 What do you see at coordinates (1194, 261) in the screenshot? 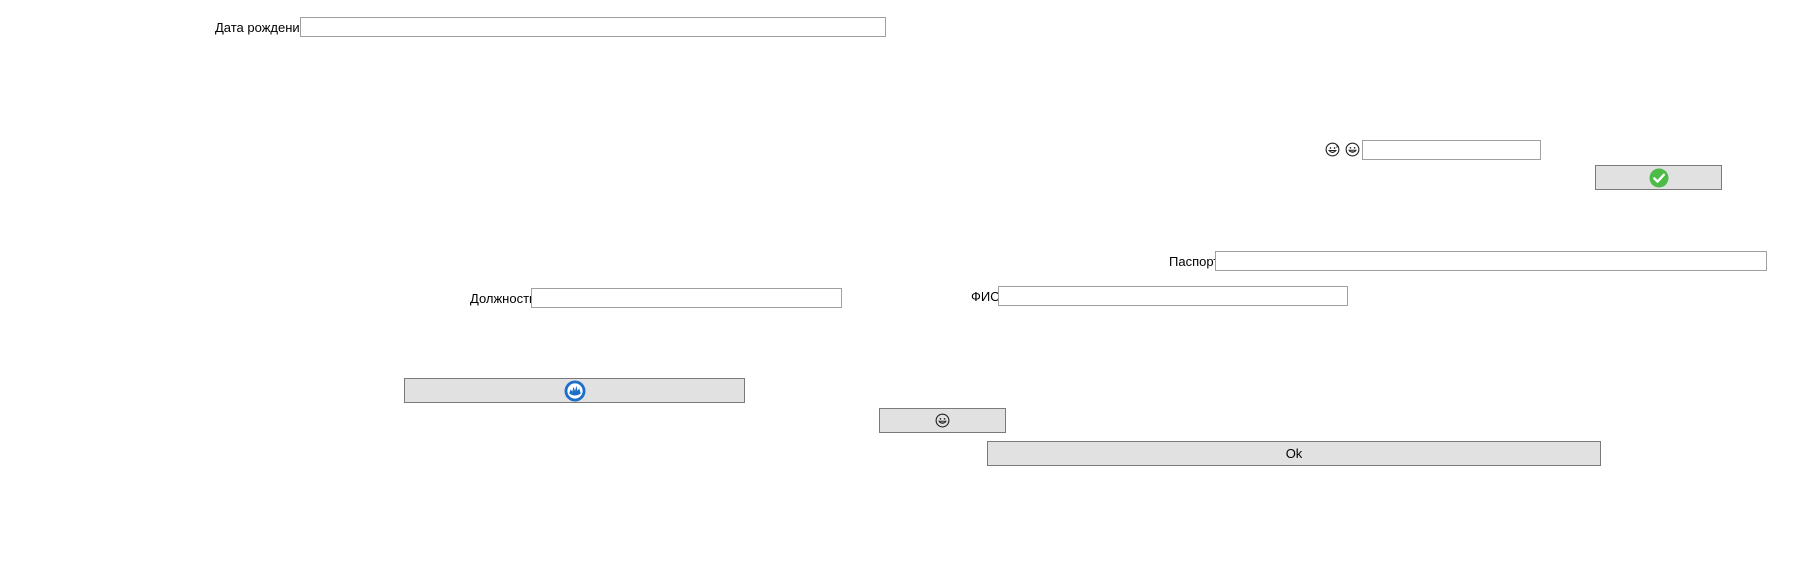
I see `passport-label: Паспорт` at bounding box center [1194, 261].